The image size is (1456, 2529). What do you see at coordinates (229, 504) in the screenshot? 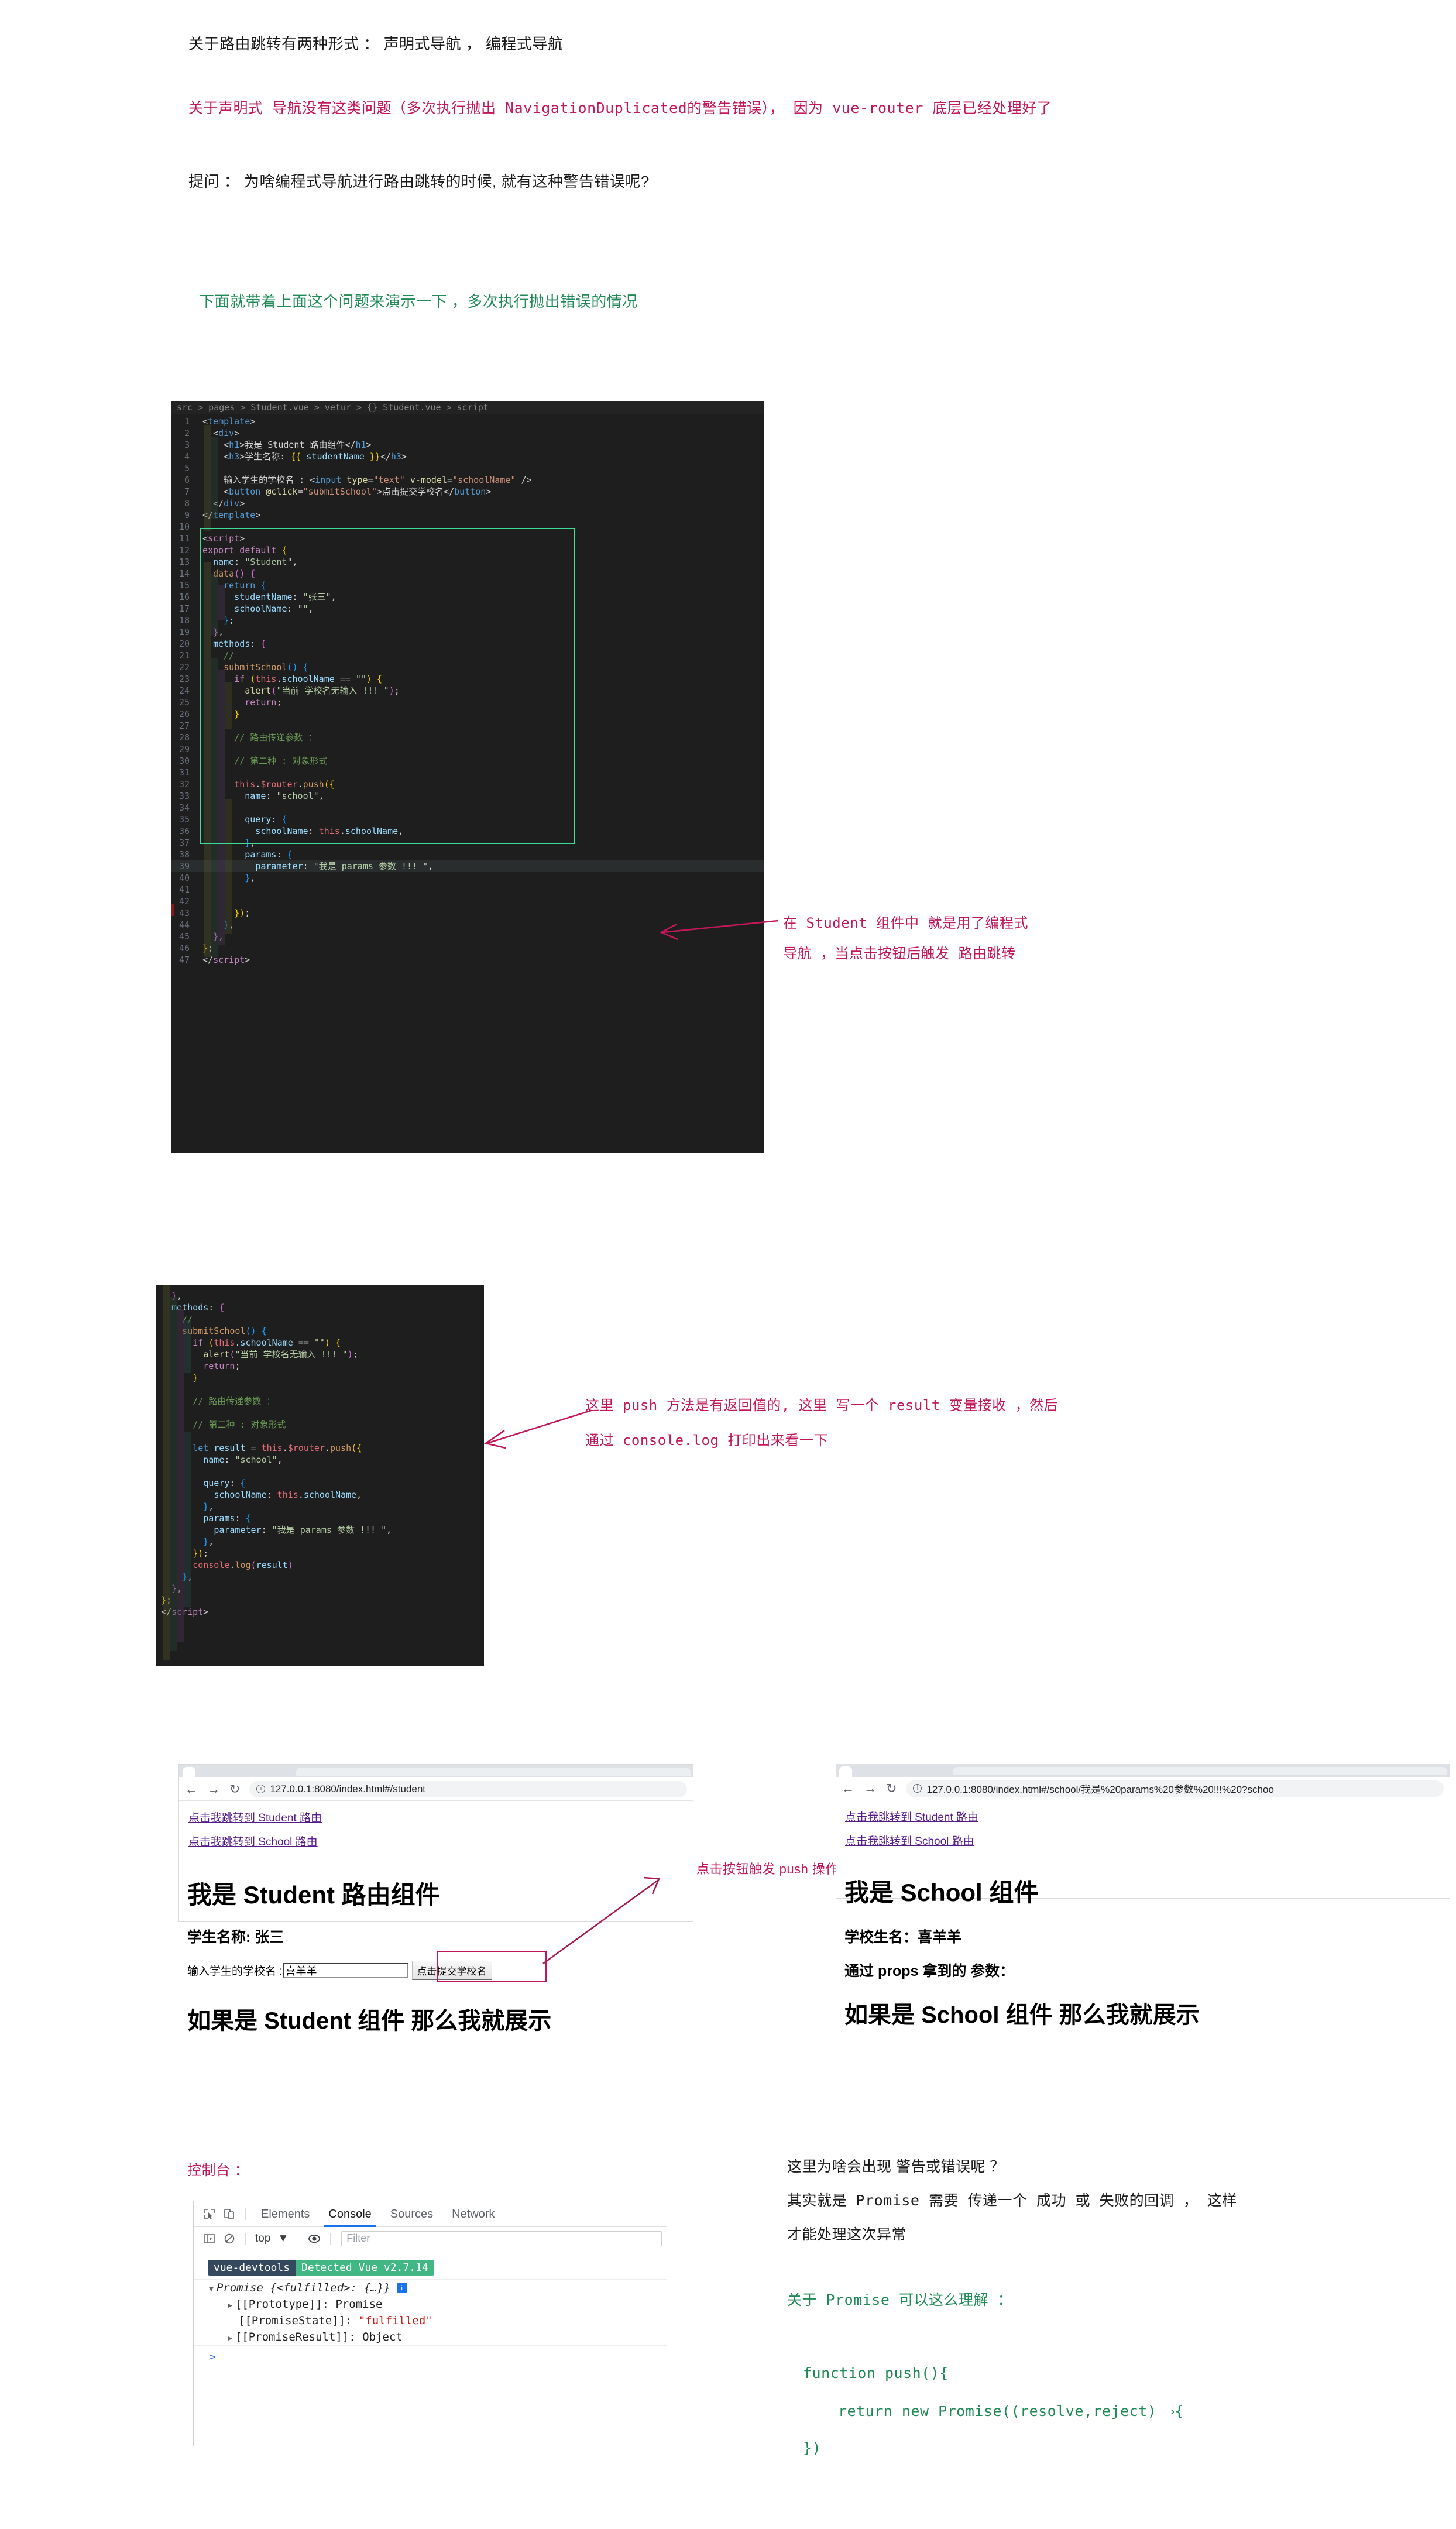
I see `code-text: </div>` at bounding box center [229, 504].